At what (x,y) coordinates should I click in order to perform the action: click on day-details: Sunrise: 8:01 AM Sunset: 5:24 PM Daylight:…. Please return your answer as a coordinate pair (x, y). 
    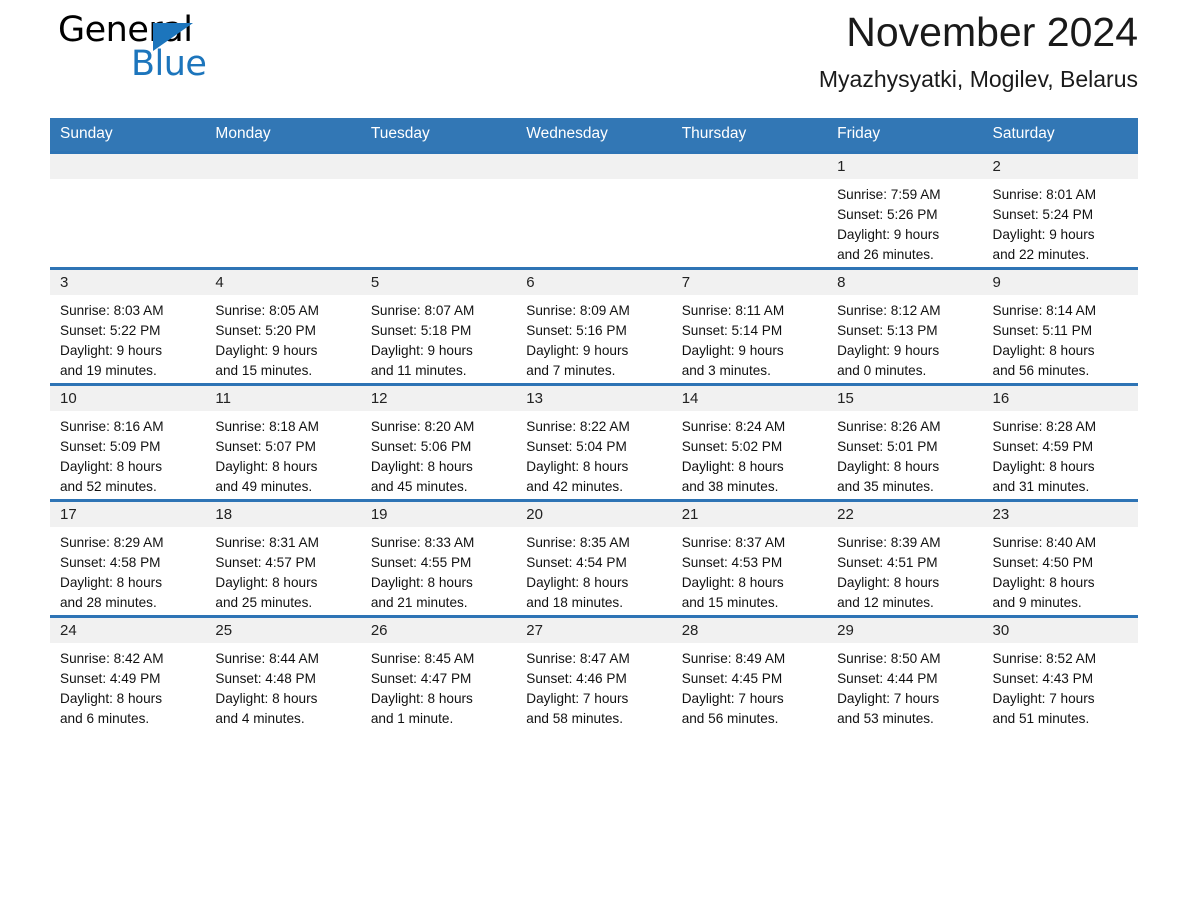
    Looking at the image, I should click on (1060, 222).